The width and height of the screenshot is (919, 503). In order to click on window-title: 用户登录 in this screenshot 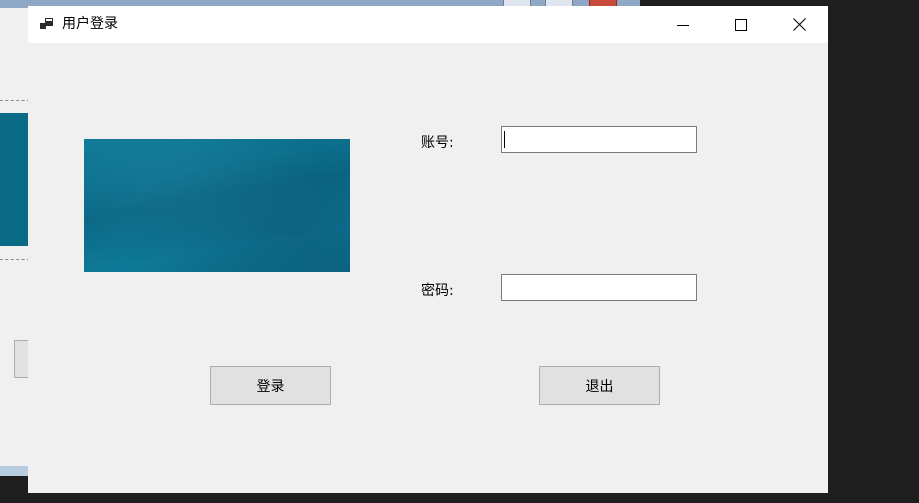, I will do `click(90, 24)`.